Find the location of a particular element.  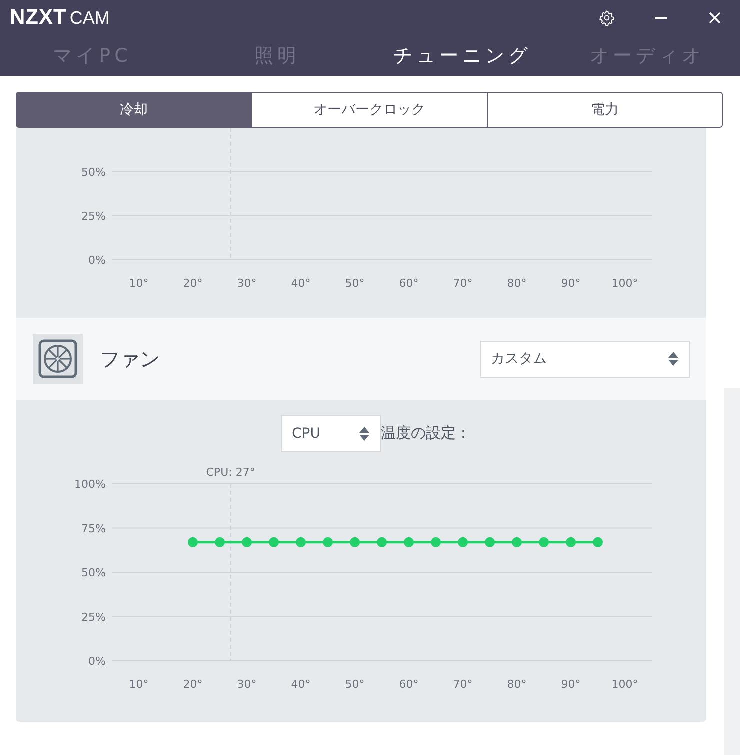

axis-label: 100% is located at coordinates (90, 484).